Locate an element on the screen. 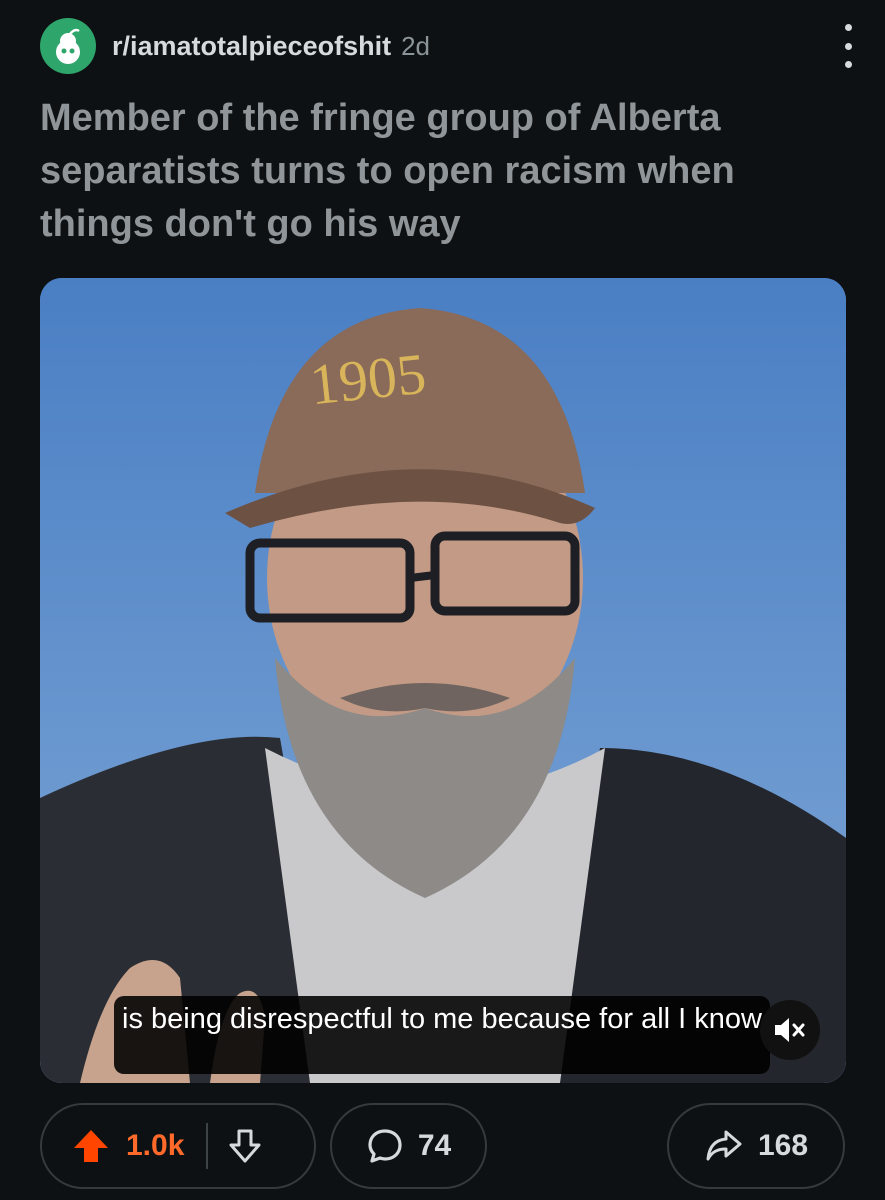  vote-bar: 1.0k is located at coordinates (178, 1146).